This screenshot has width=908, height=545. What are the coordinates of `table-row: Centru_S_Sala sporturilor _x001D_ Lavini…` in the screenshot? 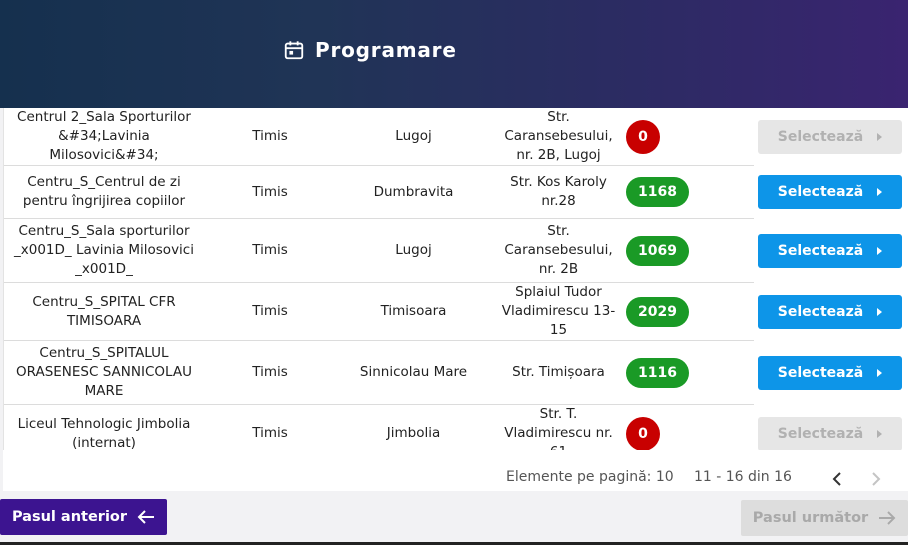 It's located at (456, 250).